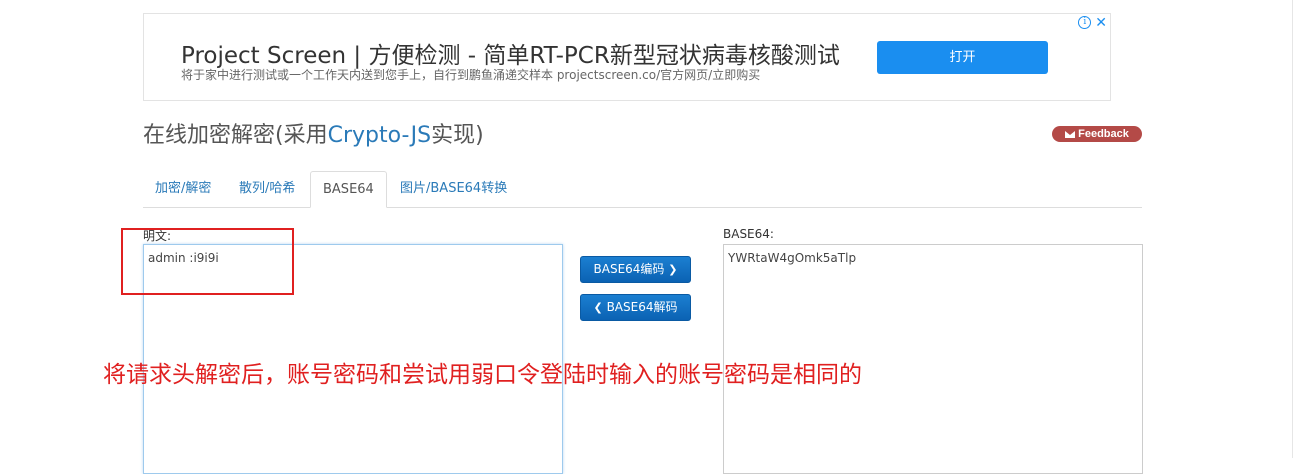 This screenshot has height=474, width=1297. I want to click on page-title-accent: Crypto-JS, so click(379, 135).